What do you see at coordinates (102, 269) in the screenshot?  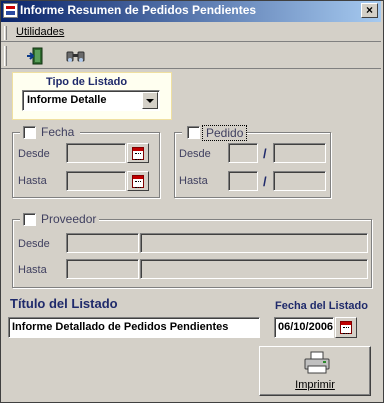 I see `proveedor-hasta-code-field` at bounding box center [102, 269].